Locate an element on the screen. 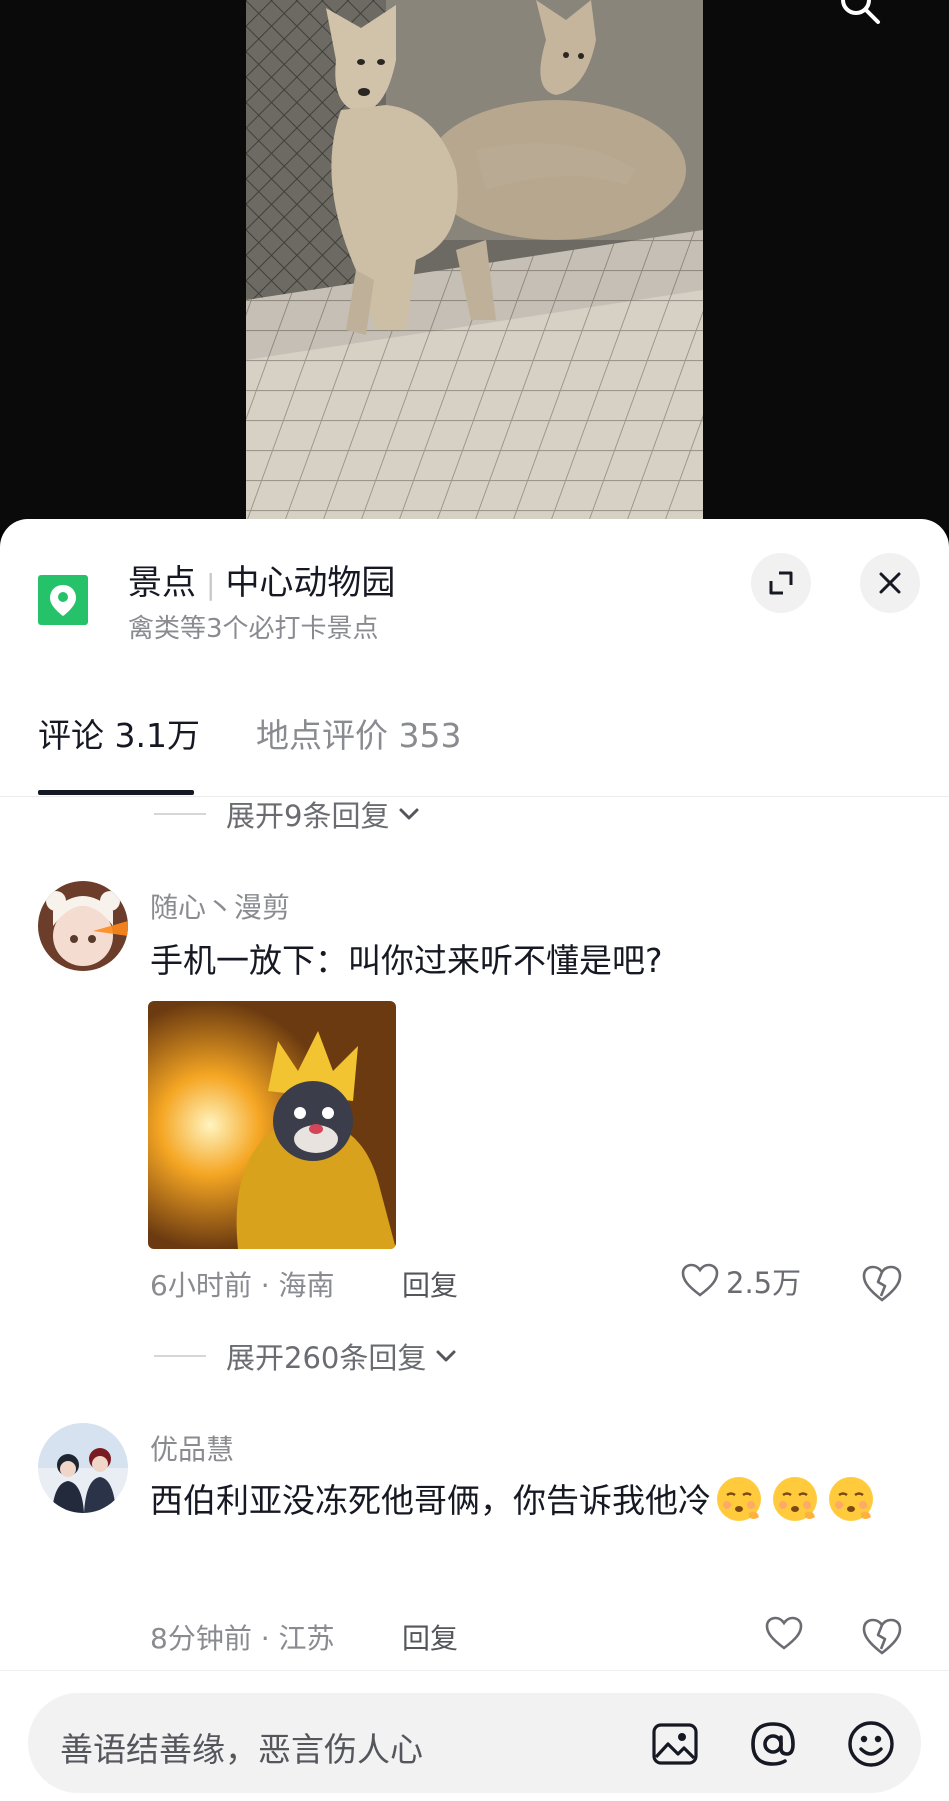 This screenshot has width=949, height=1801. expand-replies-label: 展开260条回复 is located at coordinates (326, 1358).